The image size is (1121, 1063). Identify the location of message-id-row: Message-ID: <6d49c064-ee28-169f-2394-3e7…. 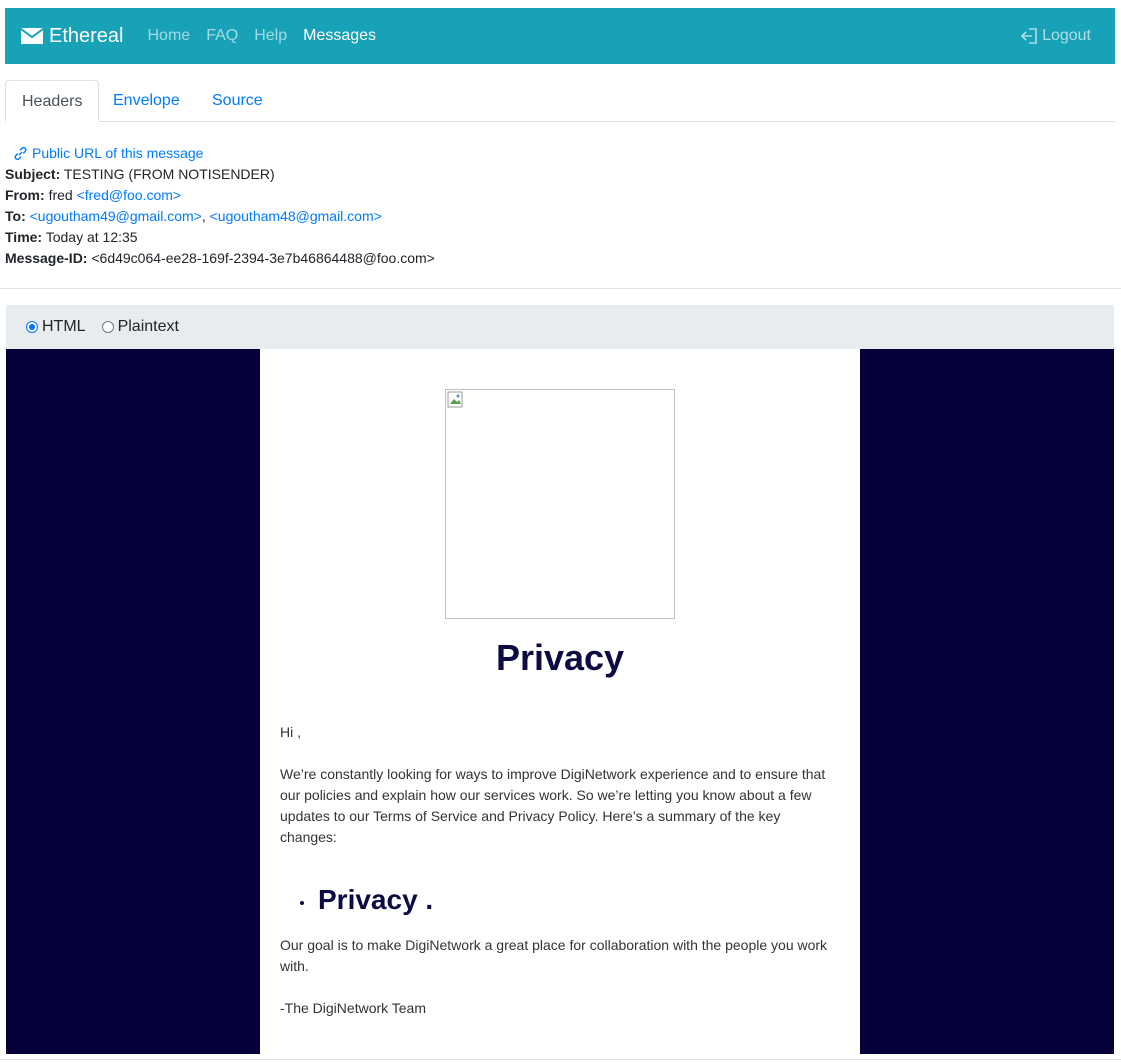
(220, 258).